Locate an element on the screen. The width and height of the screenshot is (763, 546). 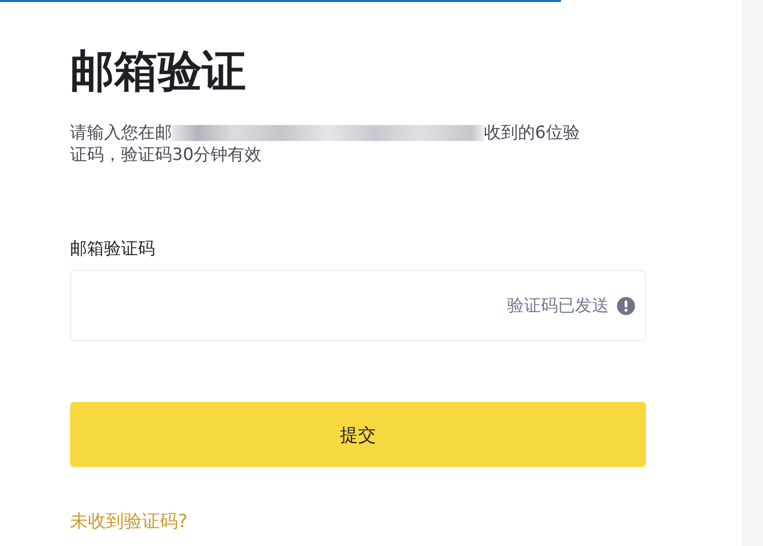
field-label: 邮箱验证码 is located at coordinates (113, 249).